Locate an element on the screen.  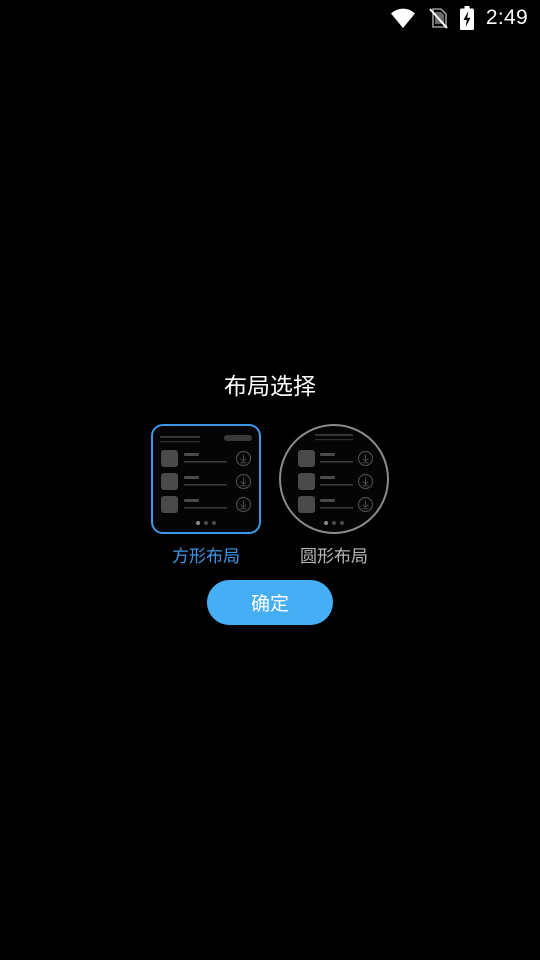
status-bar: 2:49 is located at coordinates (270, 18).